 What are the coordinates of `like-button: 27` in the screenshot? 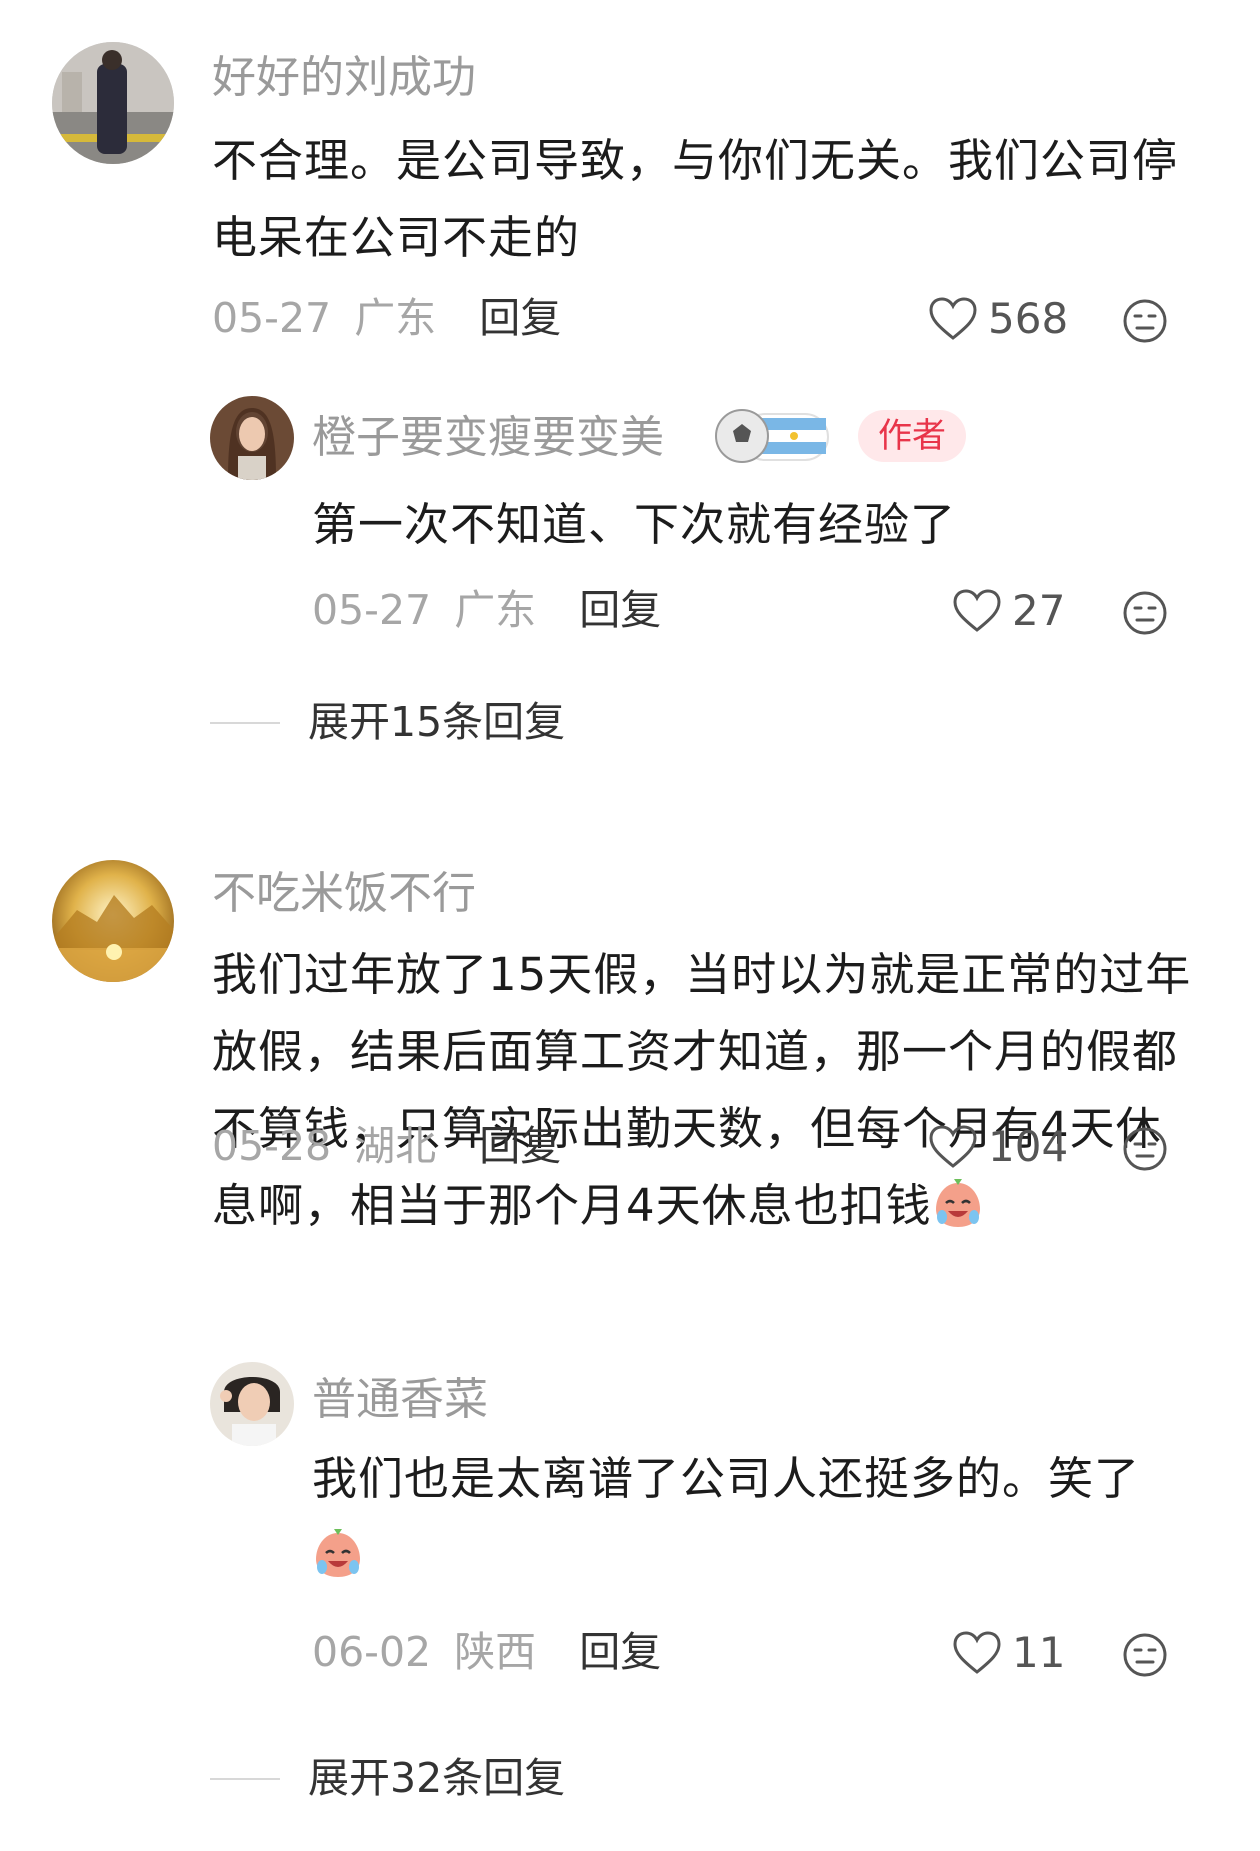 It's located at (1008, 611).